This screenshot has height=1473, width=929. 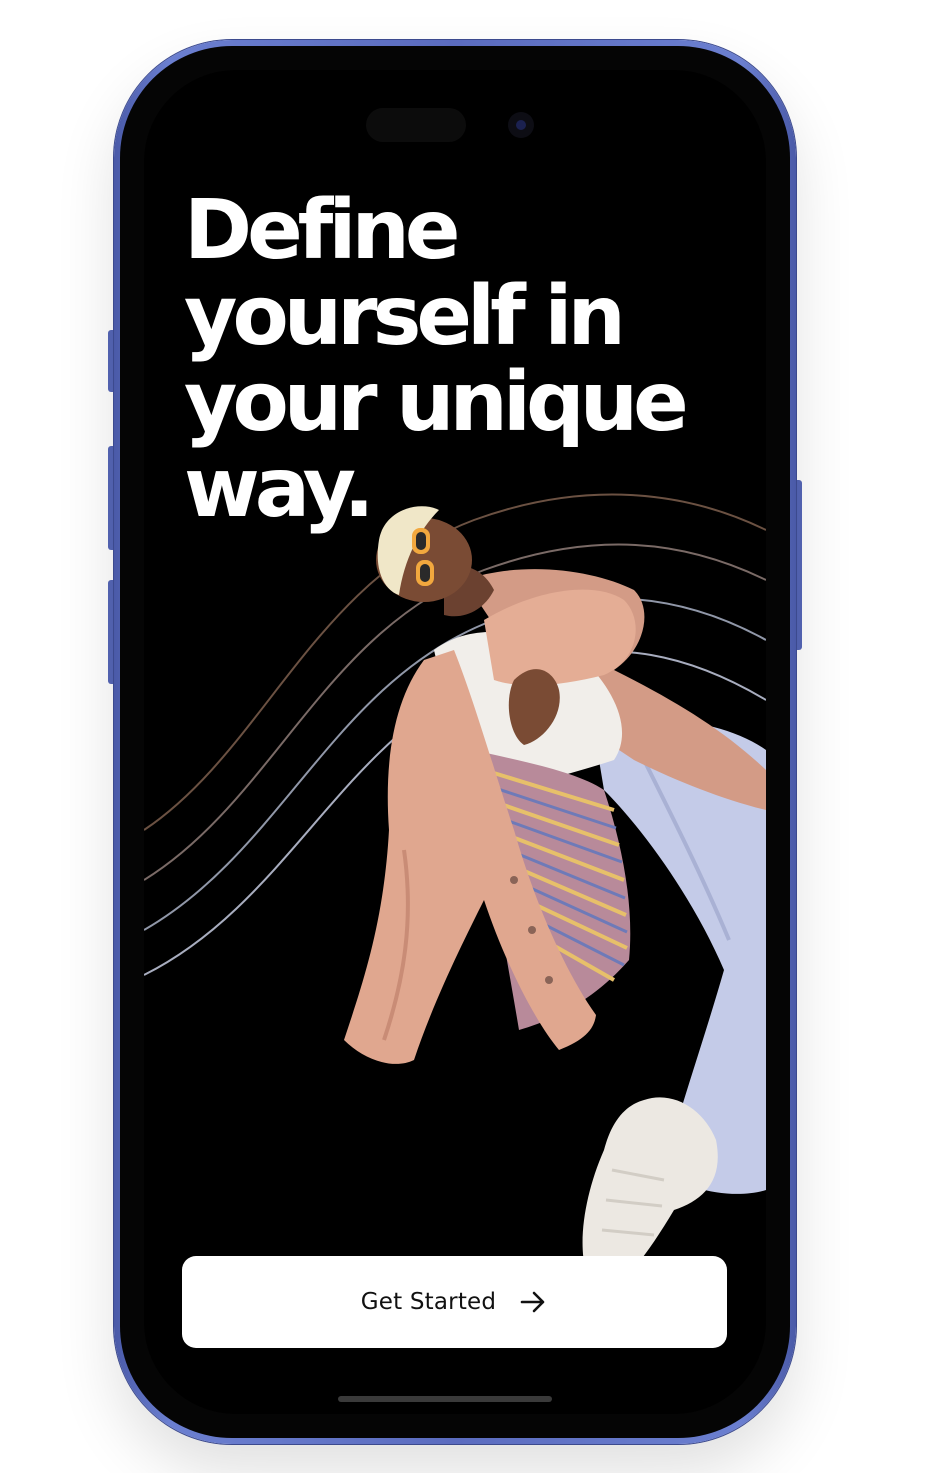 I want to click on get-started-button: Get Started, so click(x=454, y=1302).